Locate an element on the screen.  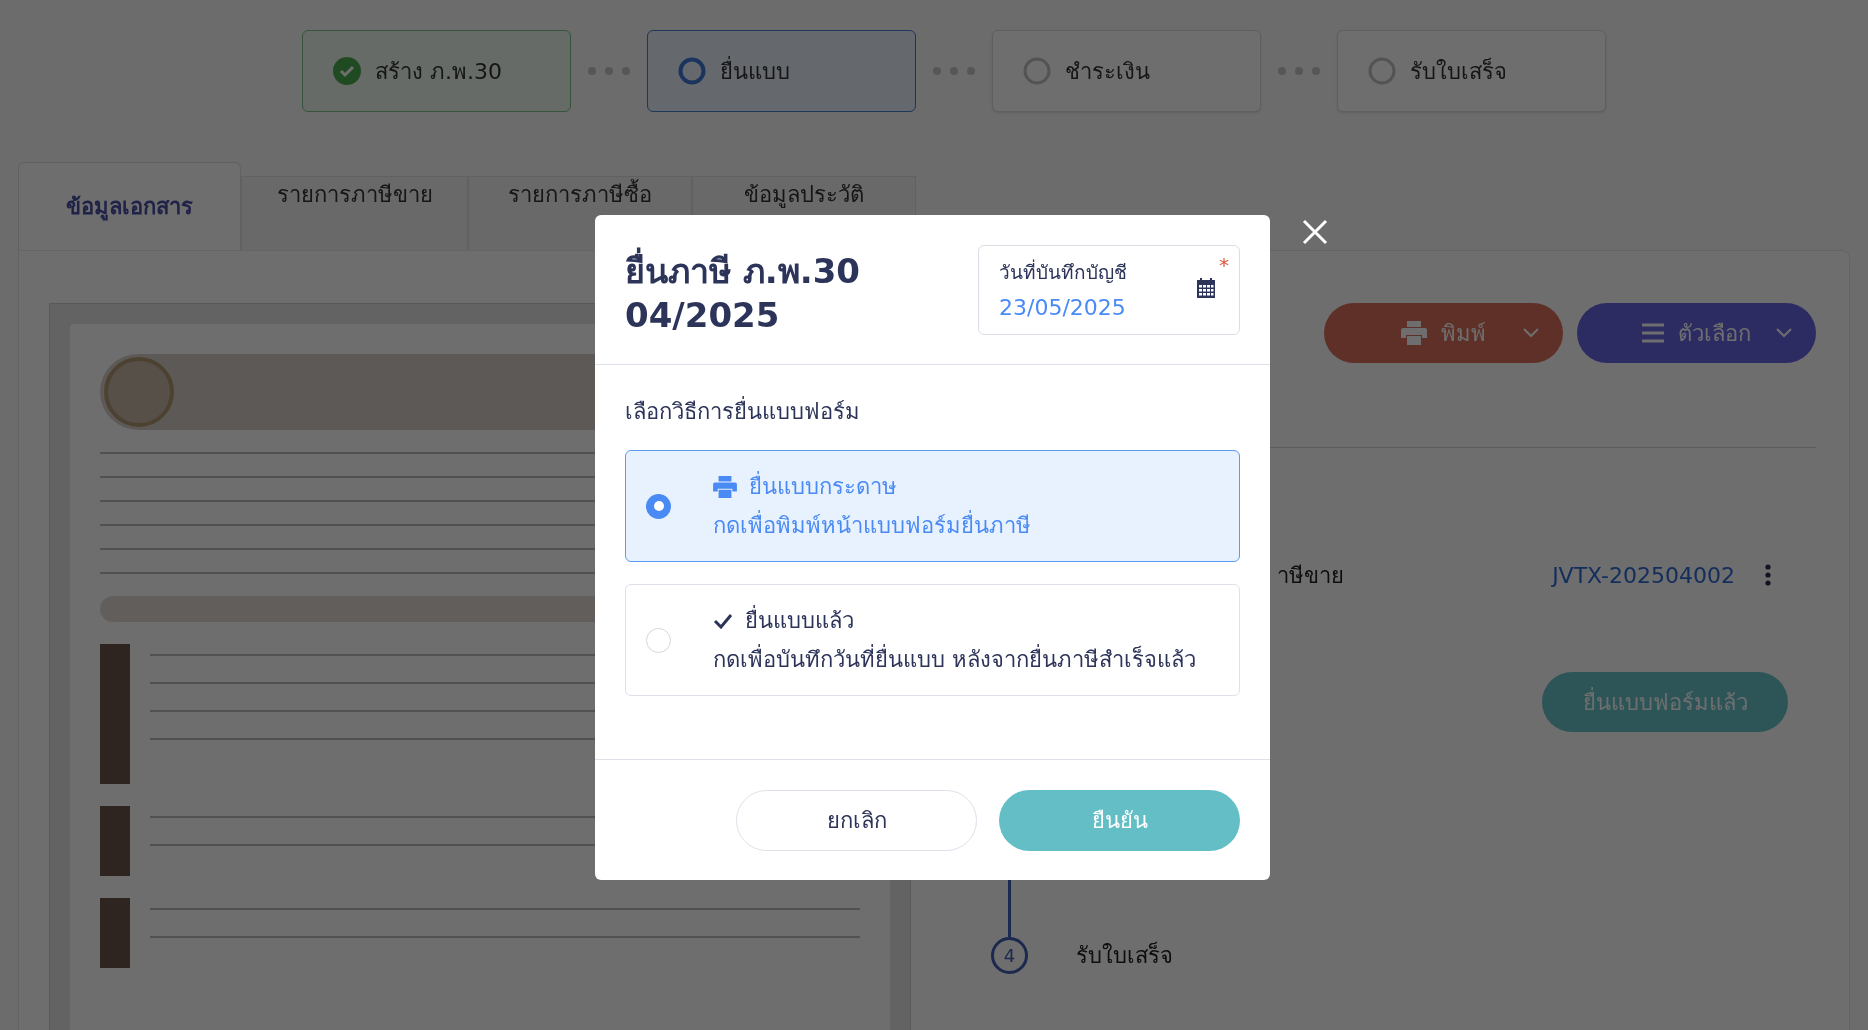
required-asterisk: * is located at coordinates (1224, 265).